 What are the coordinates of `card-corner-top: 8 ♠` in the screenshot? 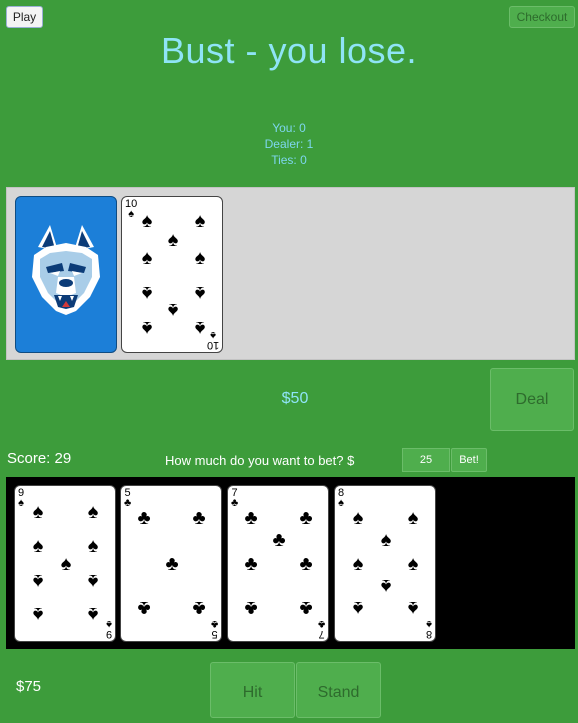 It's located at (341, 498).